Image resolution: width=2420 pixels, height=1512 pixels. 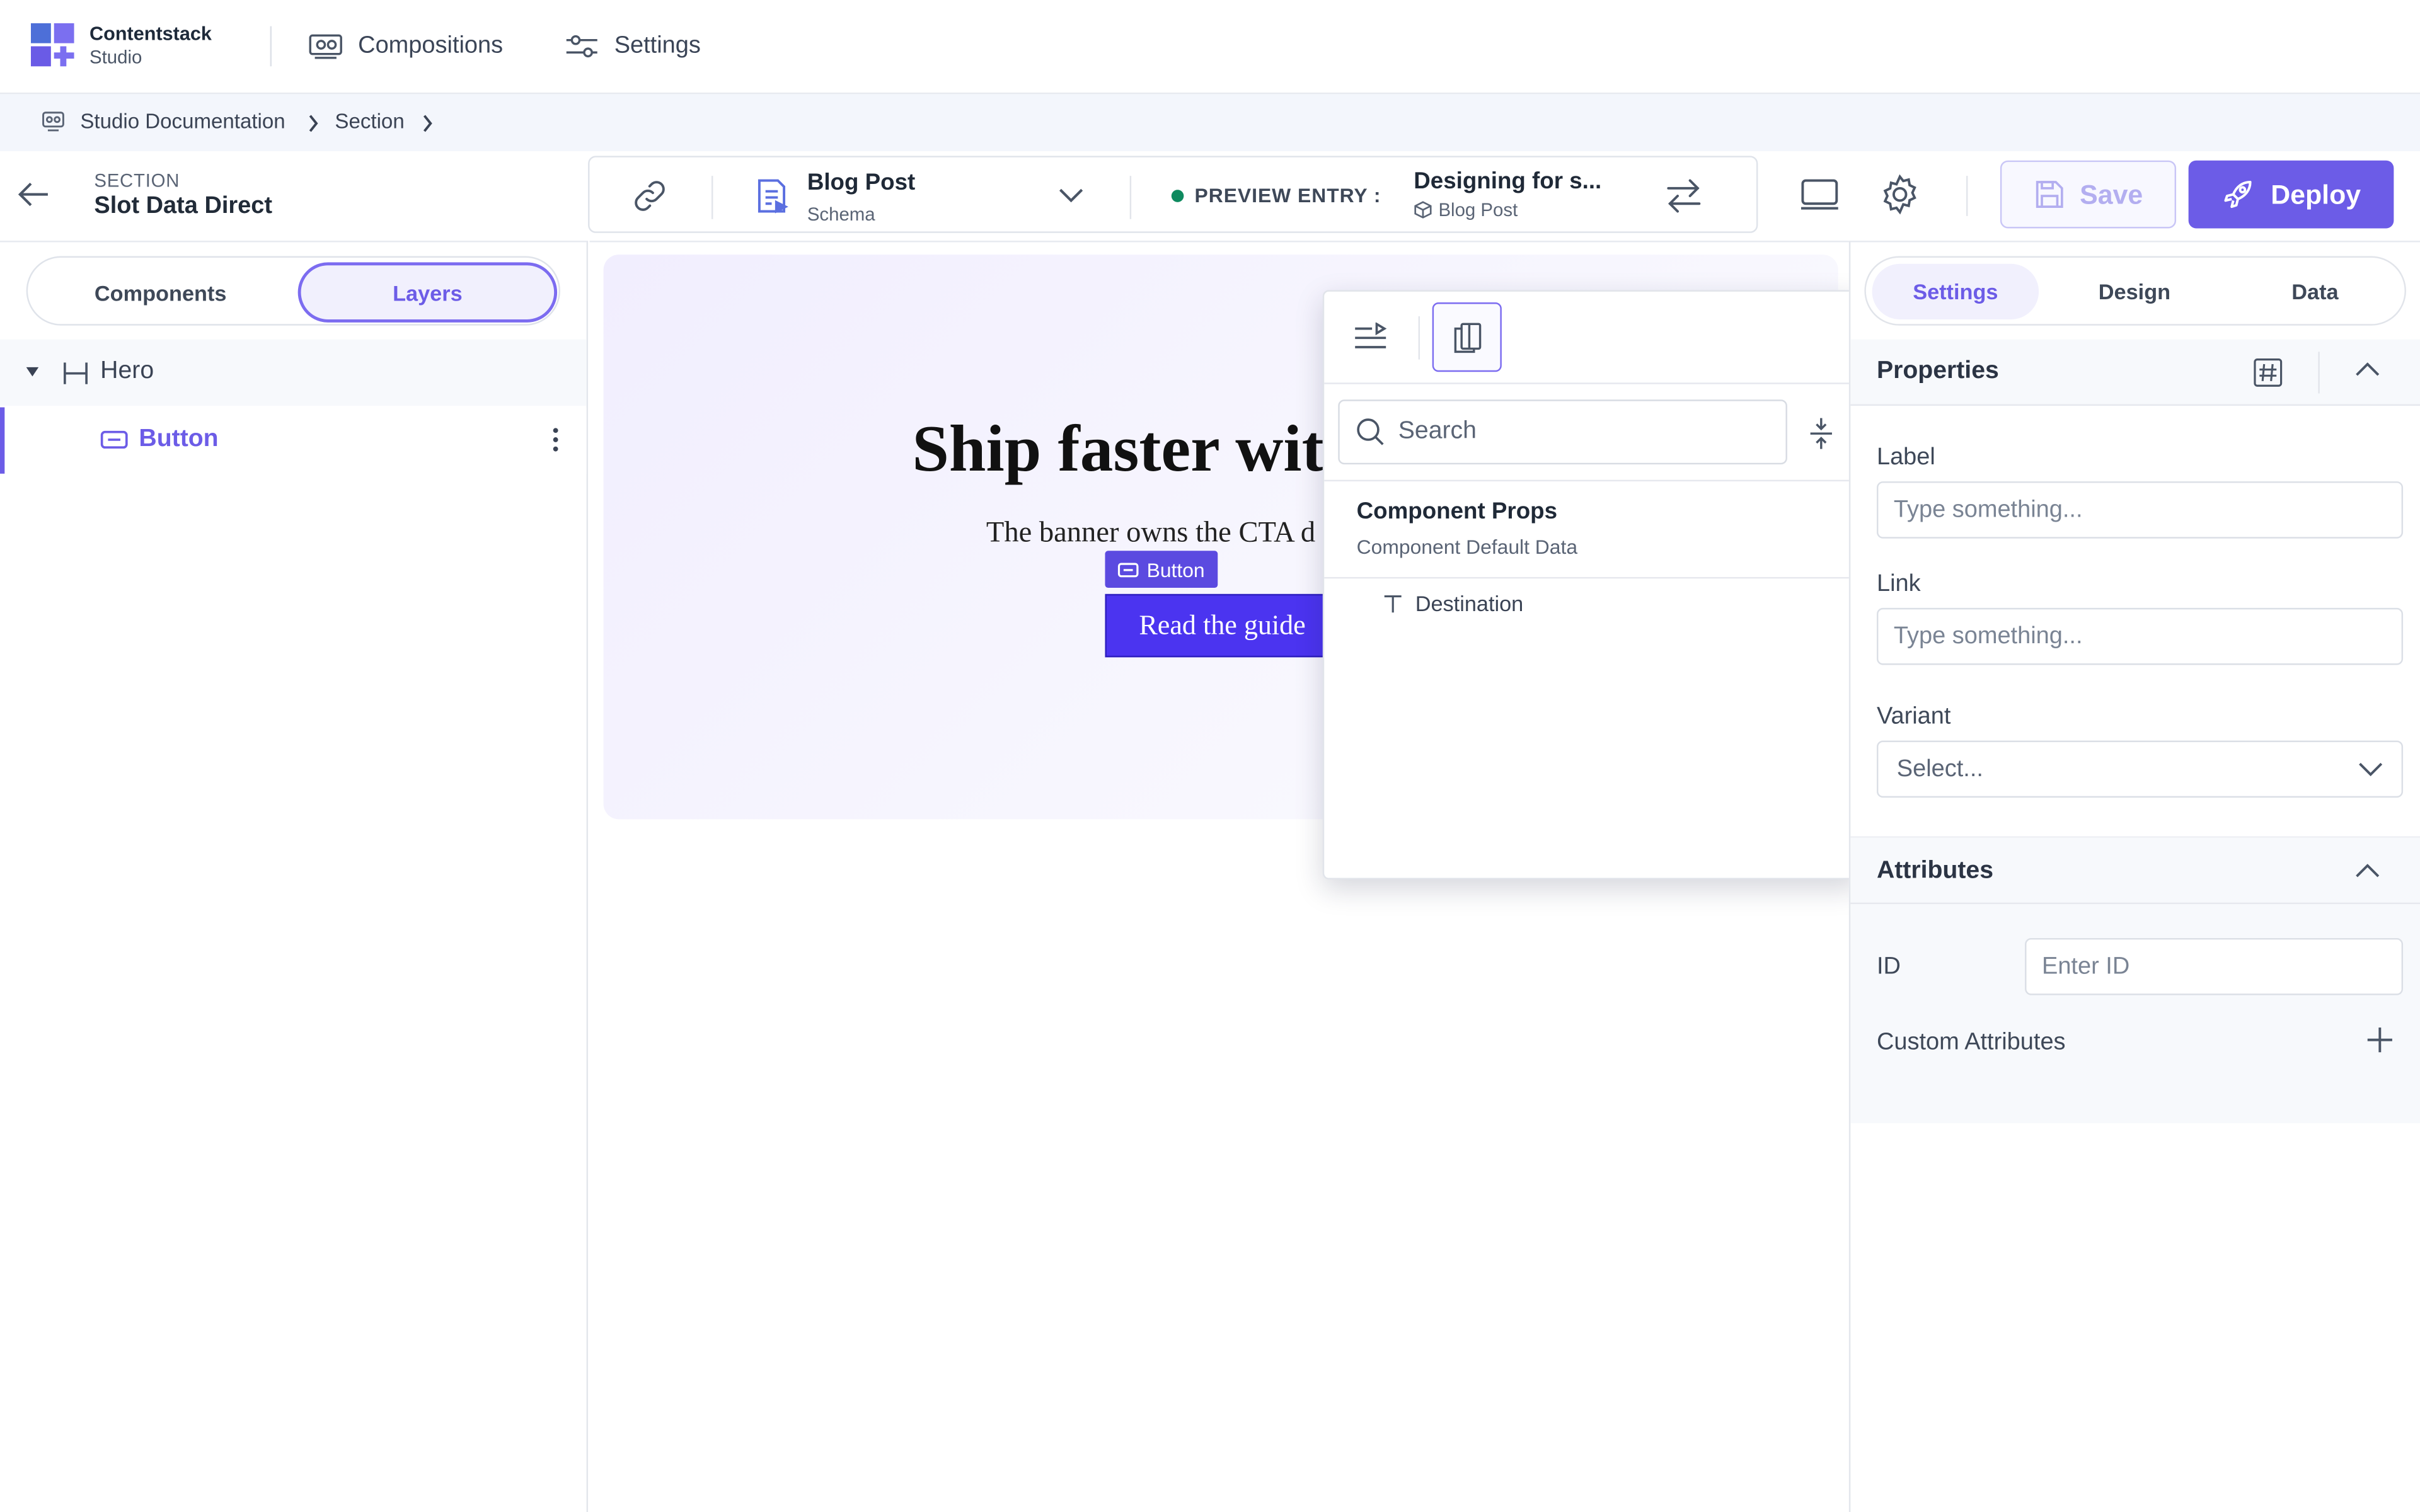 I want to click on save-button: Save, so click(x=2088, y=194).